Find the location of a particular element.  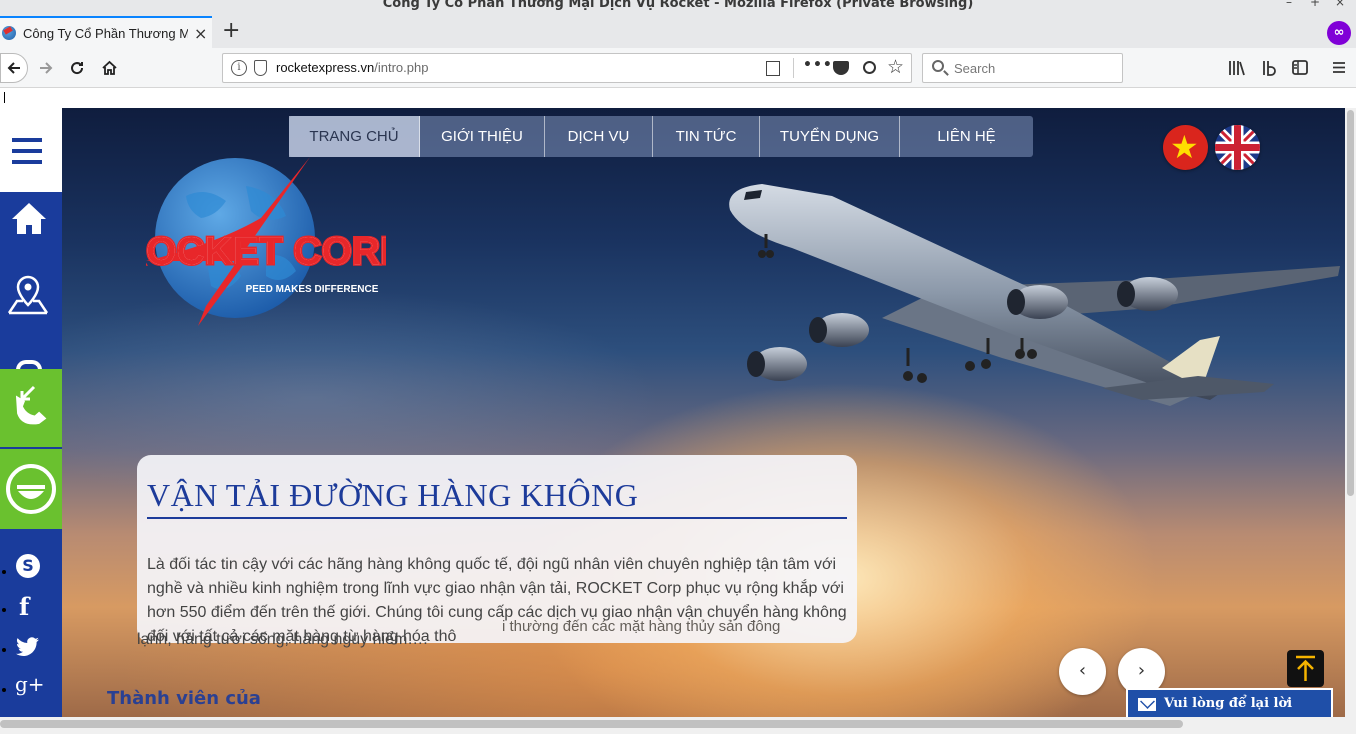

twitter-icon is located at coordinates (28, 647).